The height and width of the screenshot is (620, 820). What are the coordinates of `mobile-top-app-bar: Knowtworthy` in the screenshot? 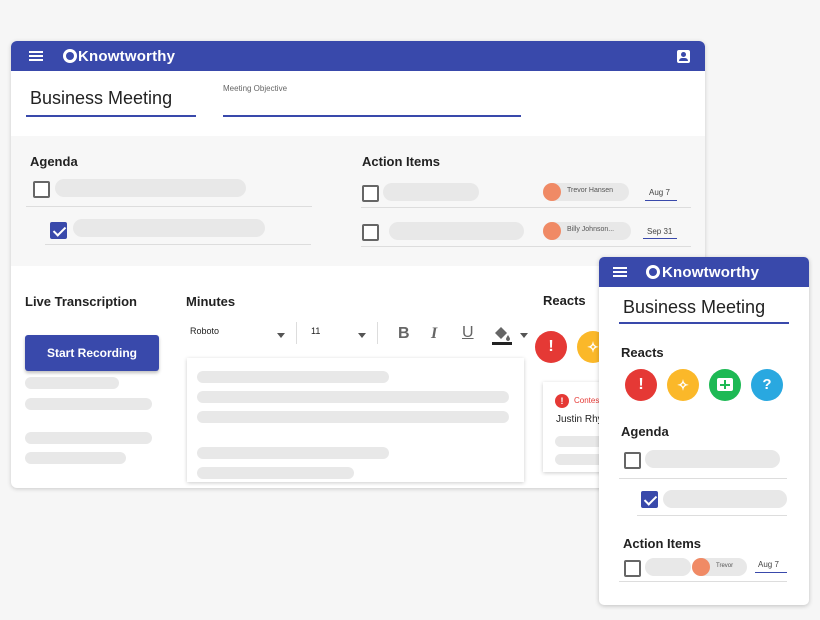 It's located at (704, 272).